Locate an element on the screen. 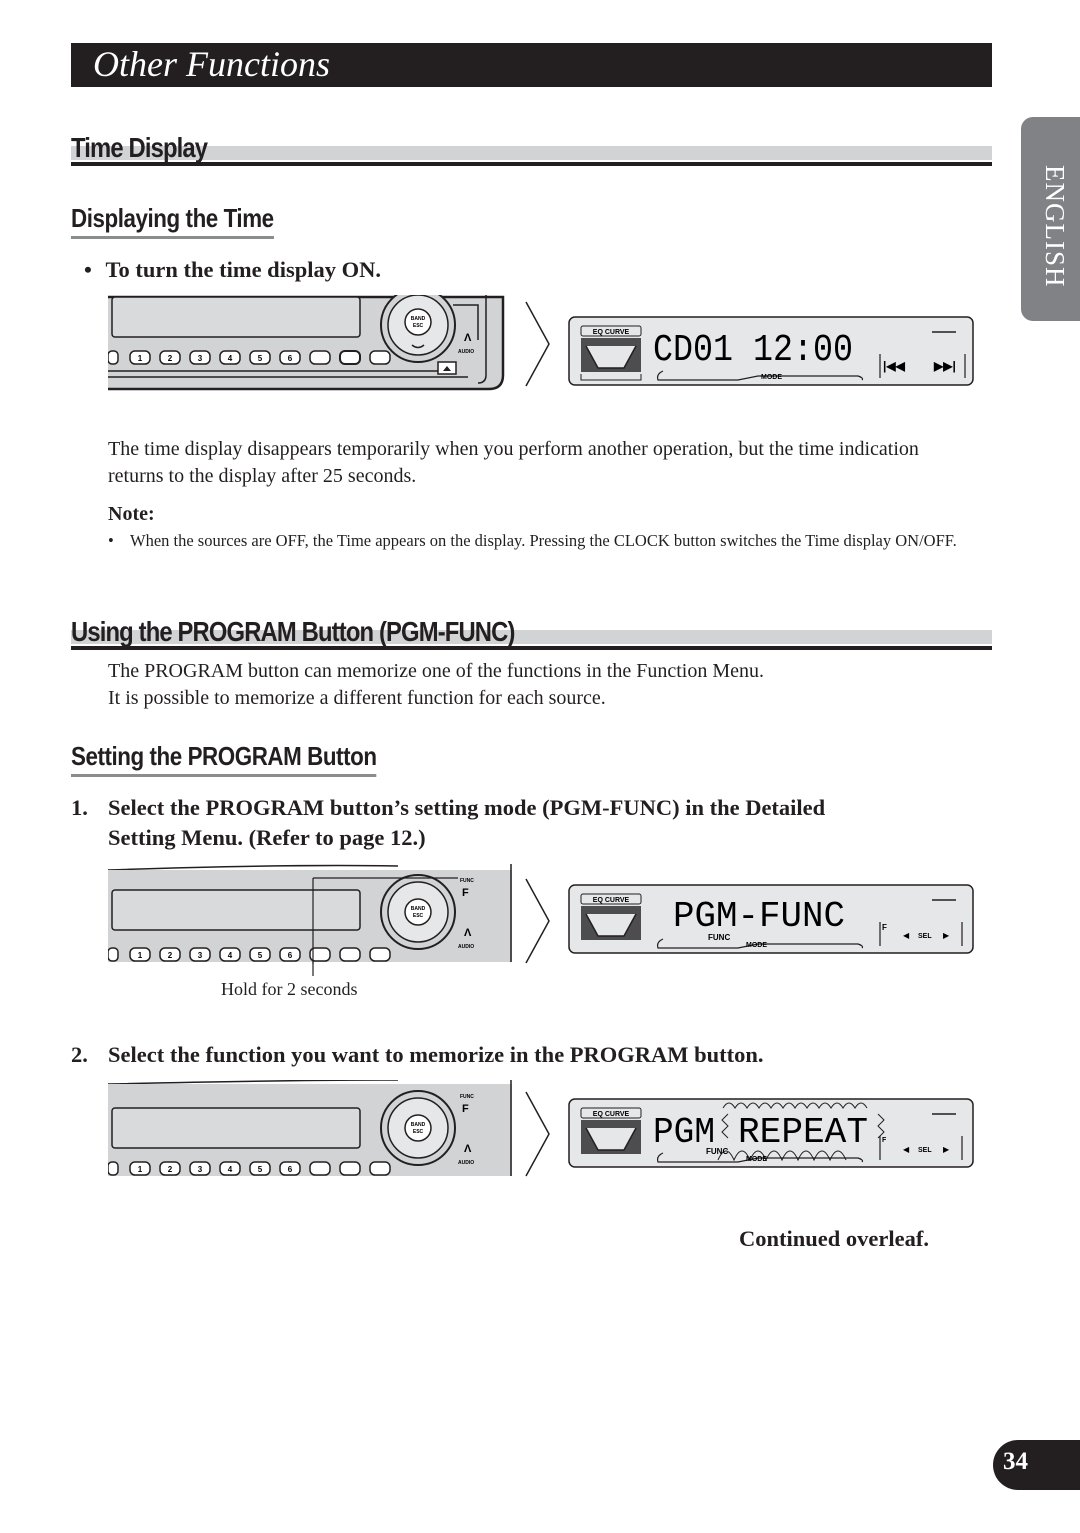 The height and width of the screenshot is (1533, 1080). page-title-bar: Other Functions is located at coordinates (531, 65).